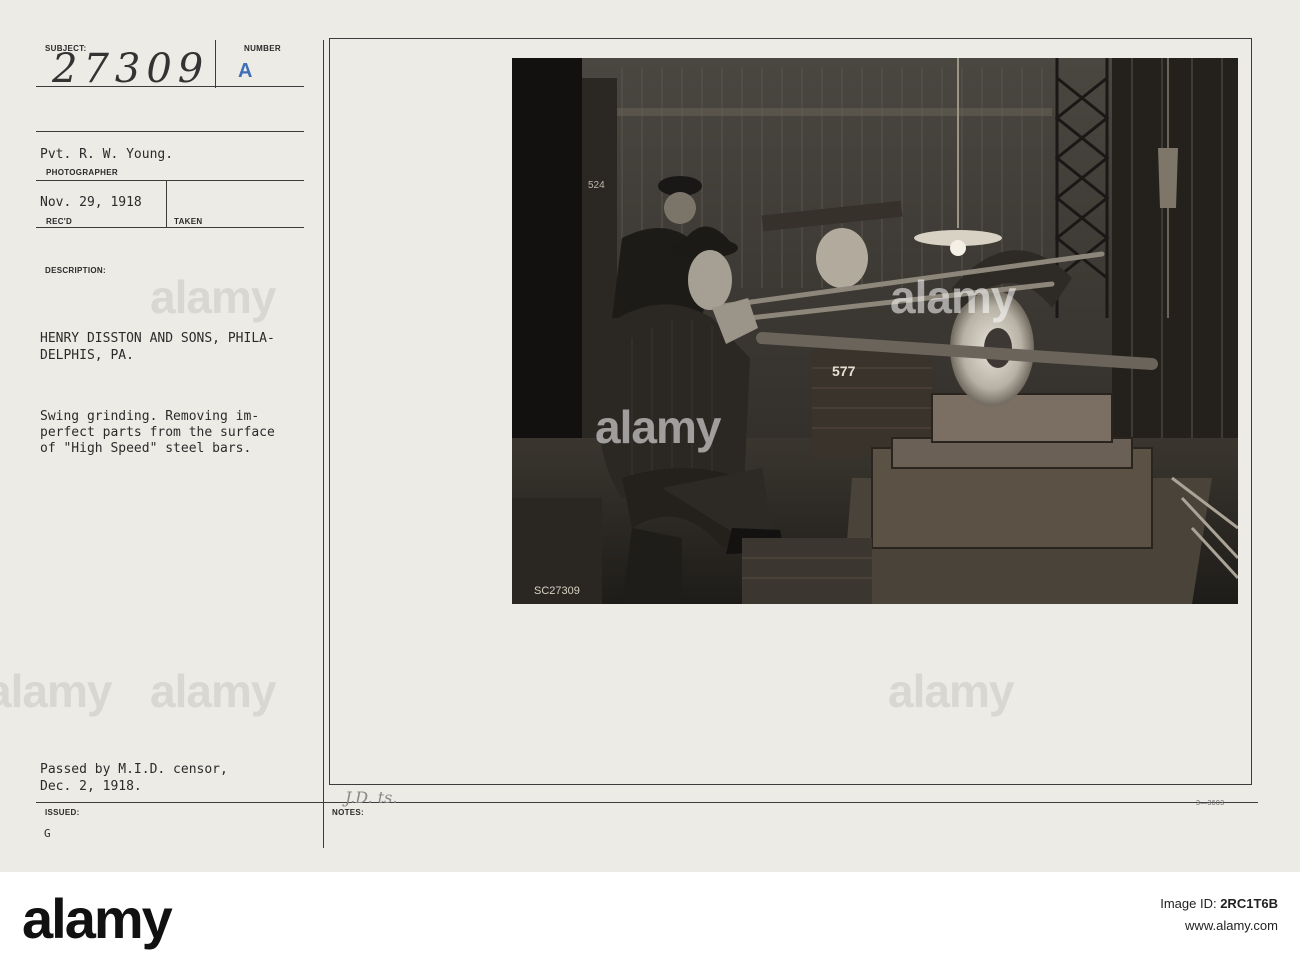  Describe the element at coordinates (157, 338) in the screenshot. I see `description-line-1: HENRY DISSTON AND SONS, PHILA-` at that location.